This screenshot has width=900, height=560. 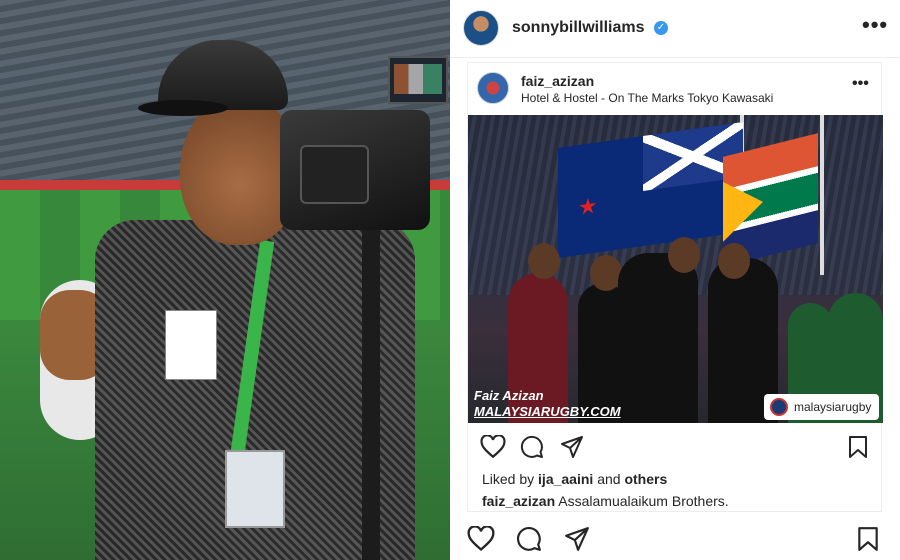 What do you see at coordinates (565, 479) in the screenshot?
I see `liked-user-link: ija_aaini` at bounding box center [565, 479].